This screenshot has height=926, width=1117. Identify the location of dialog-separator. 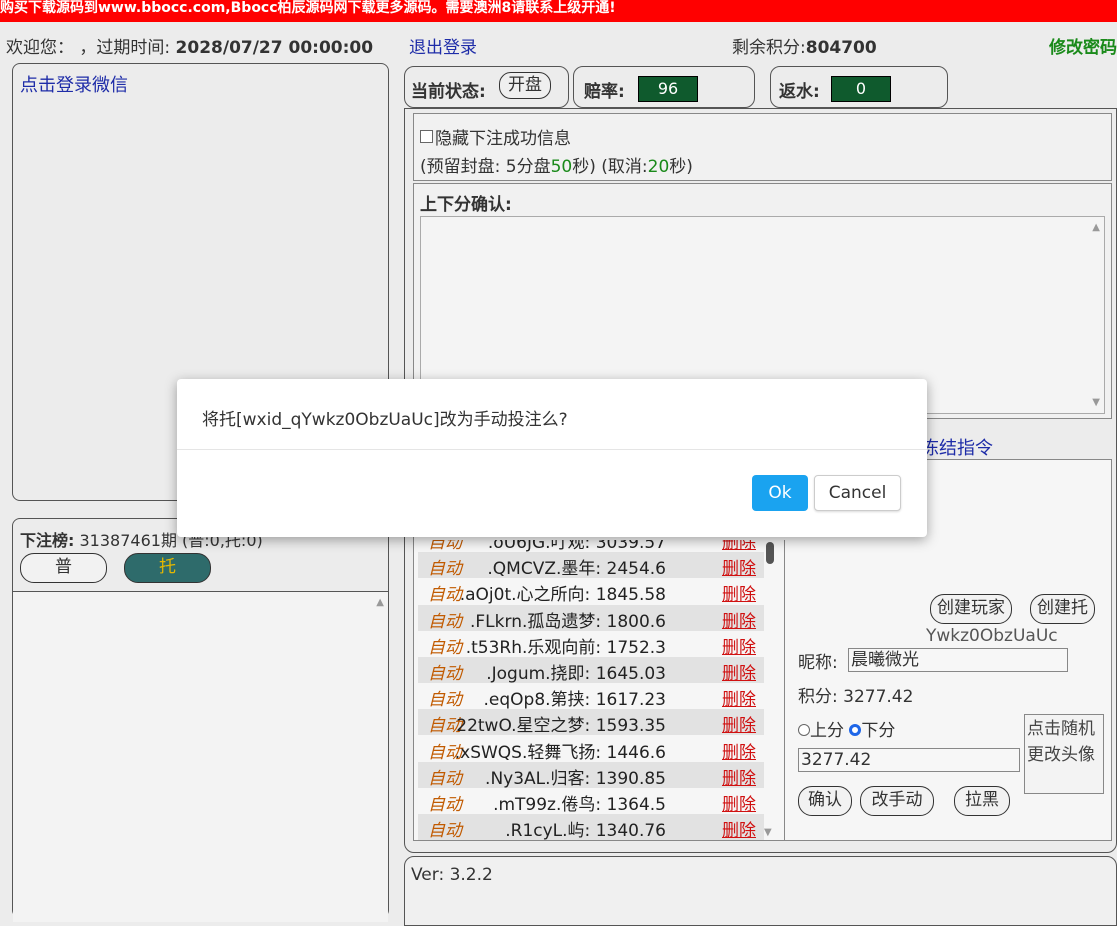
(552, 449).